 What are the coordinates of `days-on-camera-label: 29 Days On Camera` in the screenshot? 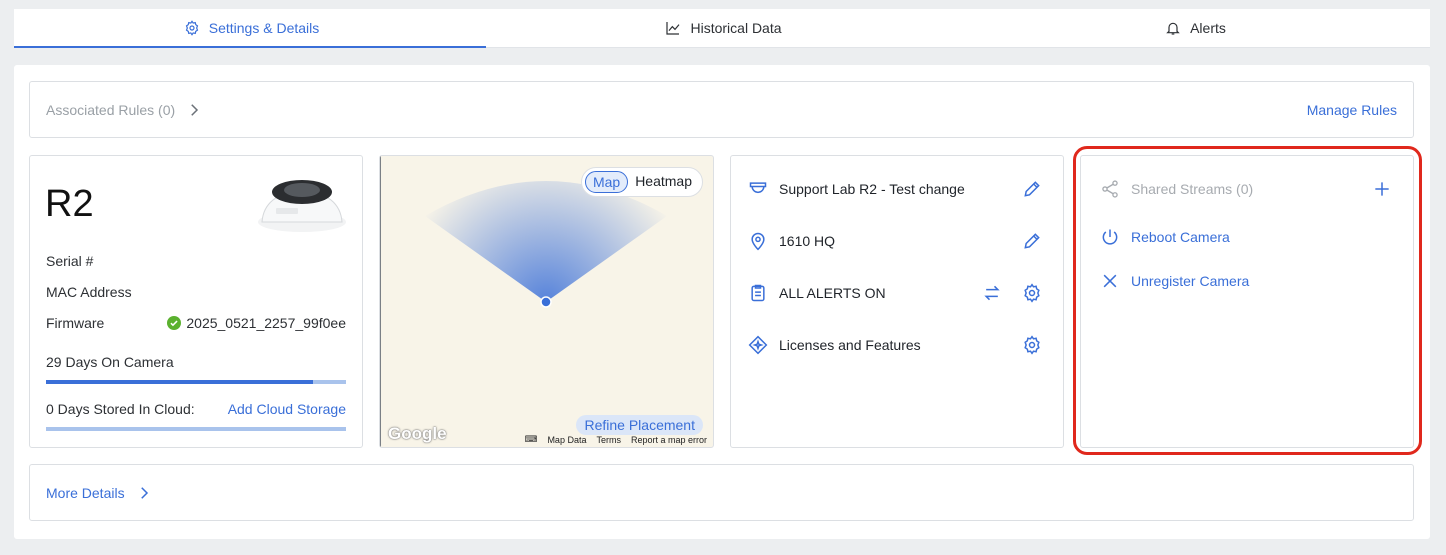 It's located at (110, 362).